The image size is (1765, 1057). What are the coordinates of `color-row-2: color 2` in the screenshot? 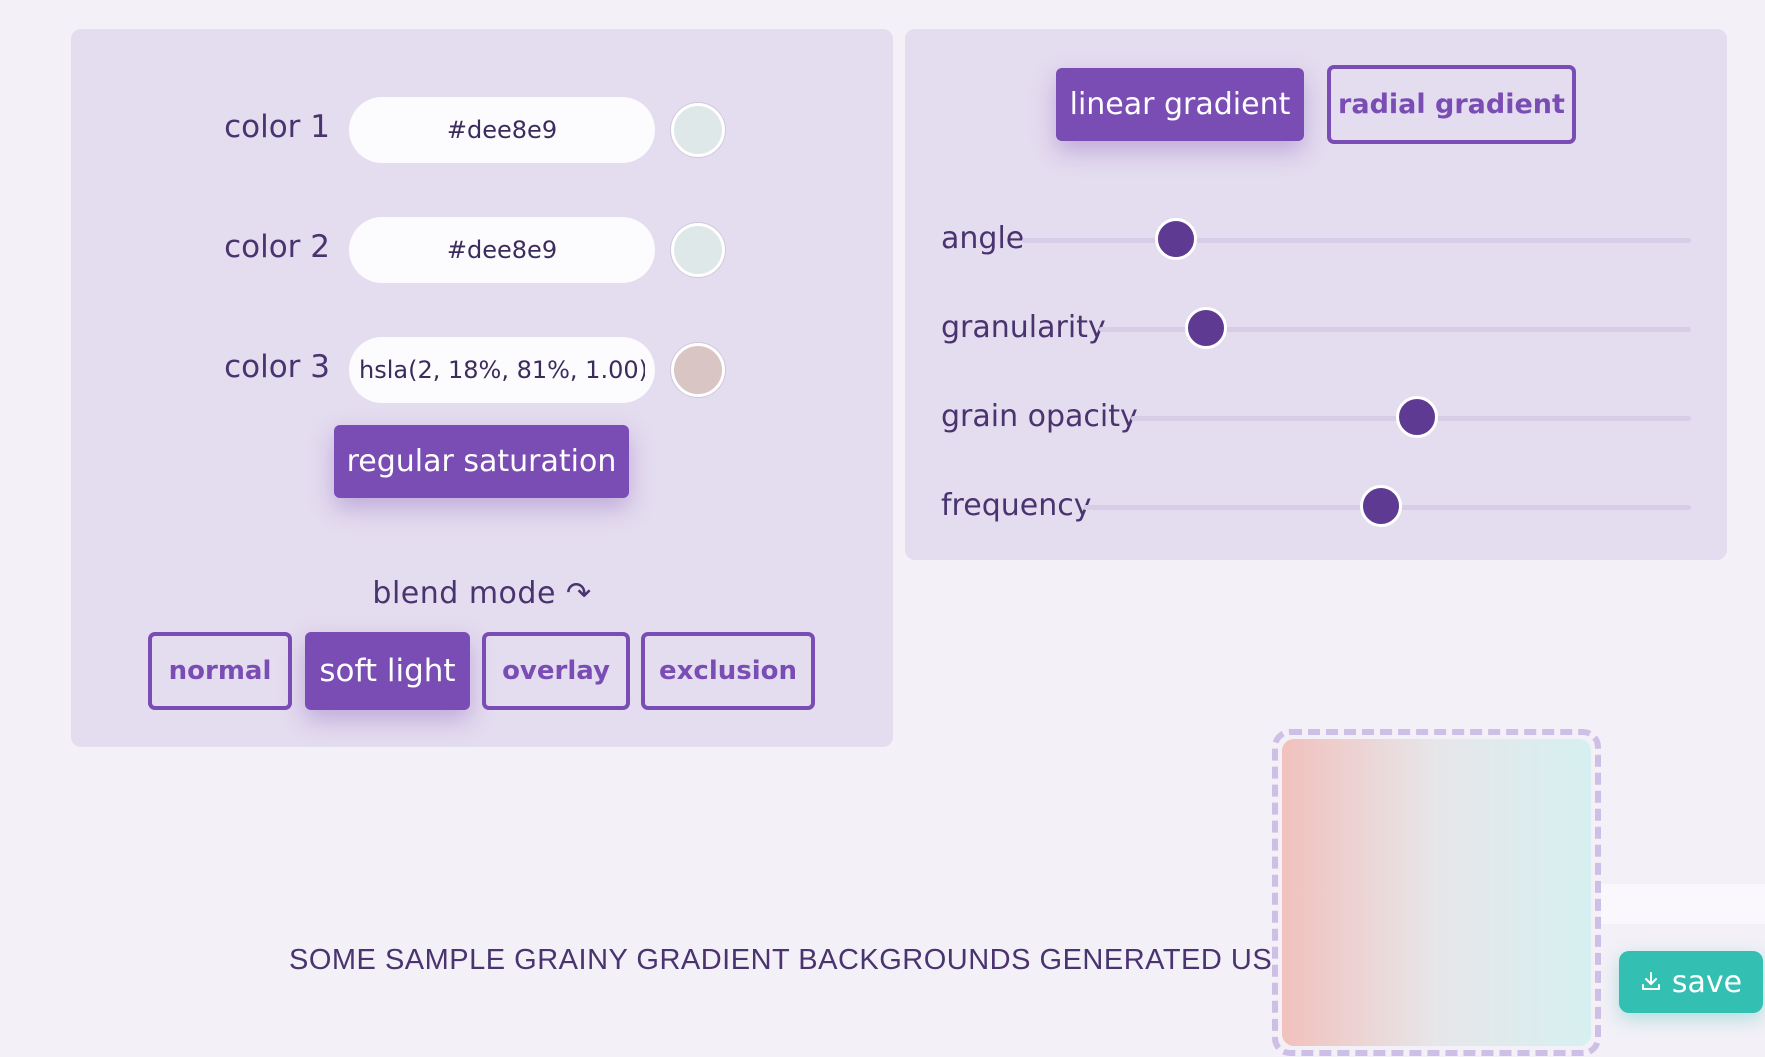 It's located at (482, 251).